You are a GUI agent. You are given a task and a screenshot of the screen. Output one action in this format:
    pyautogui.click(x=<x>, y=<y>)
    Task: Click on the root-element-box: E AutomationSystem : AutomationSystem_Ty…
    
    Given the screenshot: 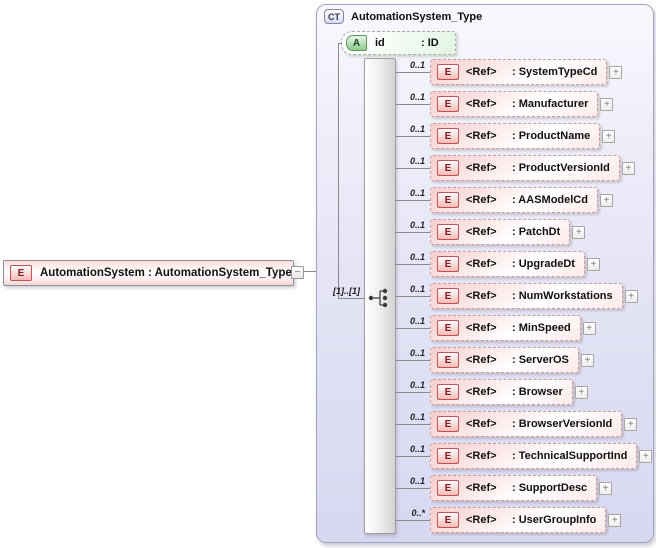 What is the action you would take?
    pyautogui.click(x=148, y=273)
    